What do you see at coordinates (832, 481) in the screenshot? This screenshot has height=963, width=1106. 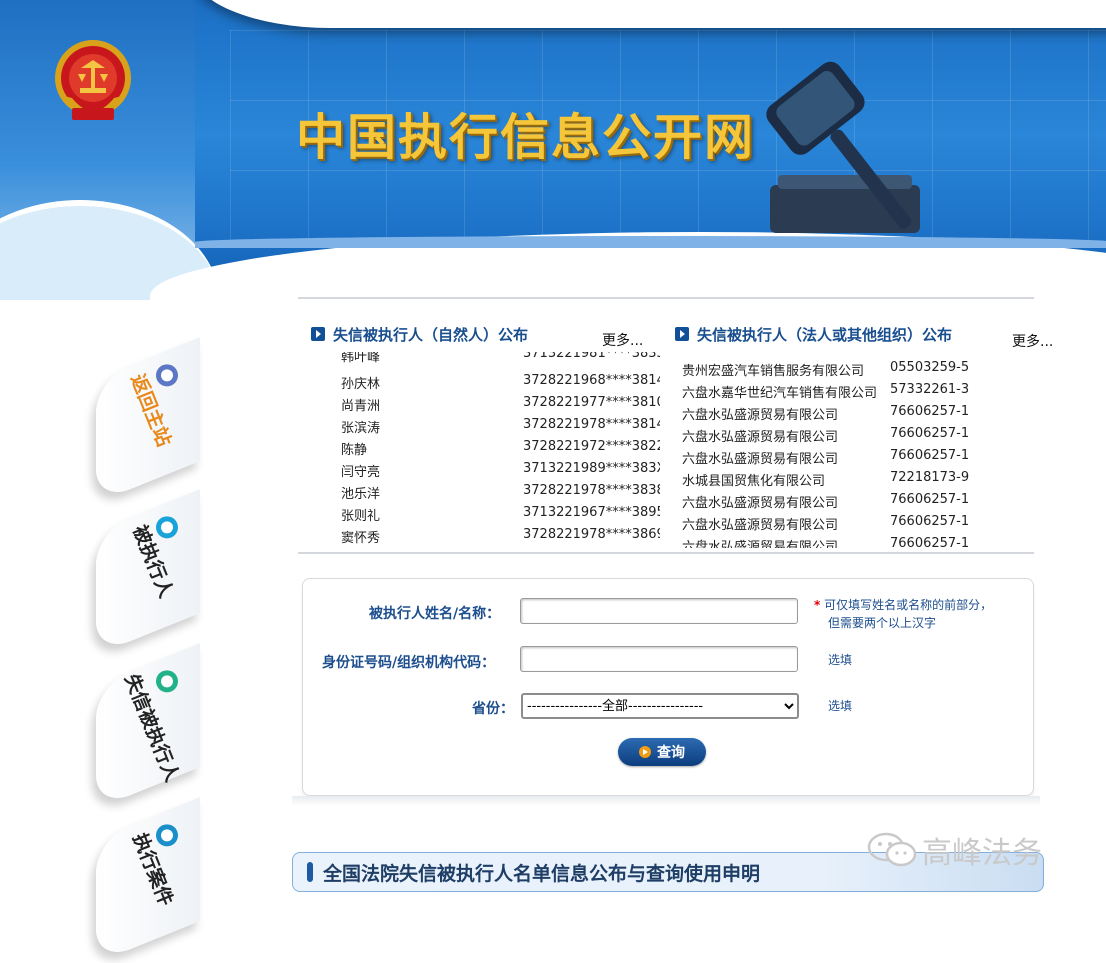 I see `table-row: 水城县国贸焦化有限公司 72218173-9` at bounding box center [832, 481].